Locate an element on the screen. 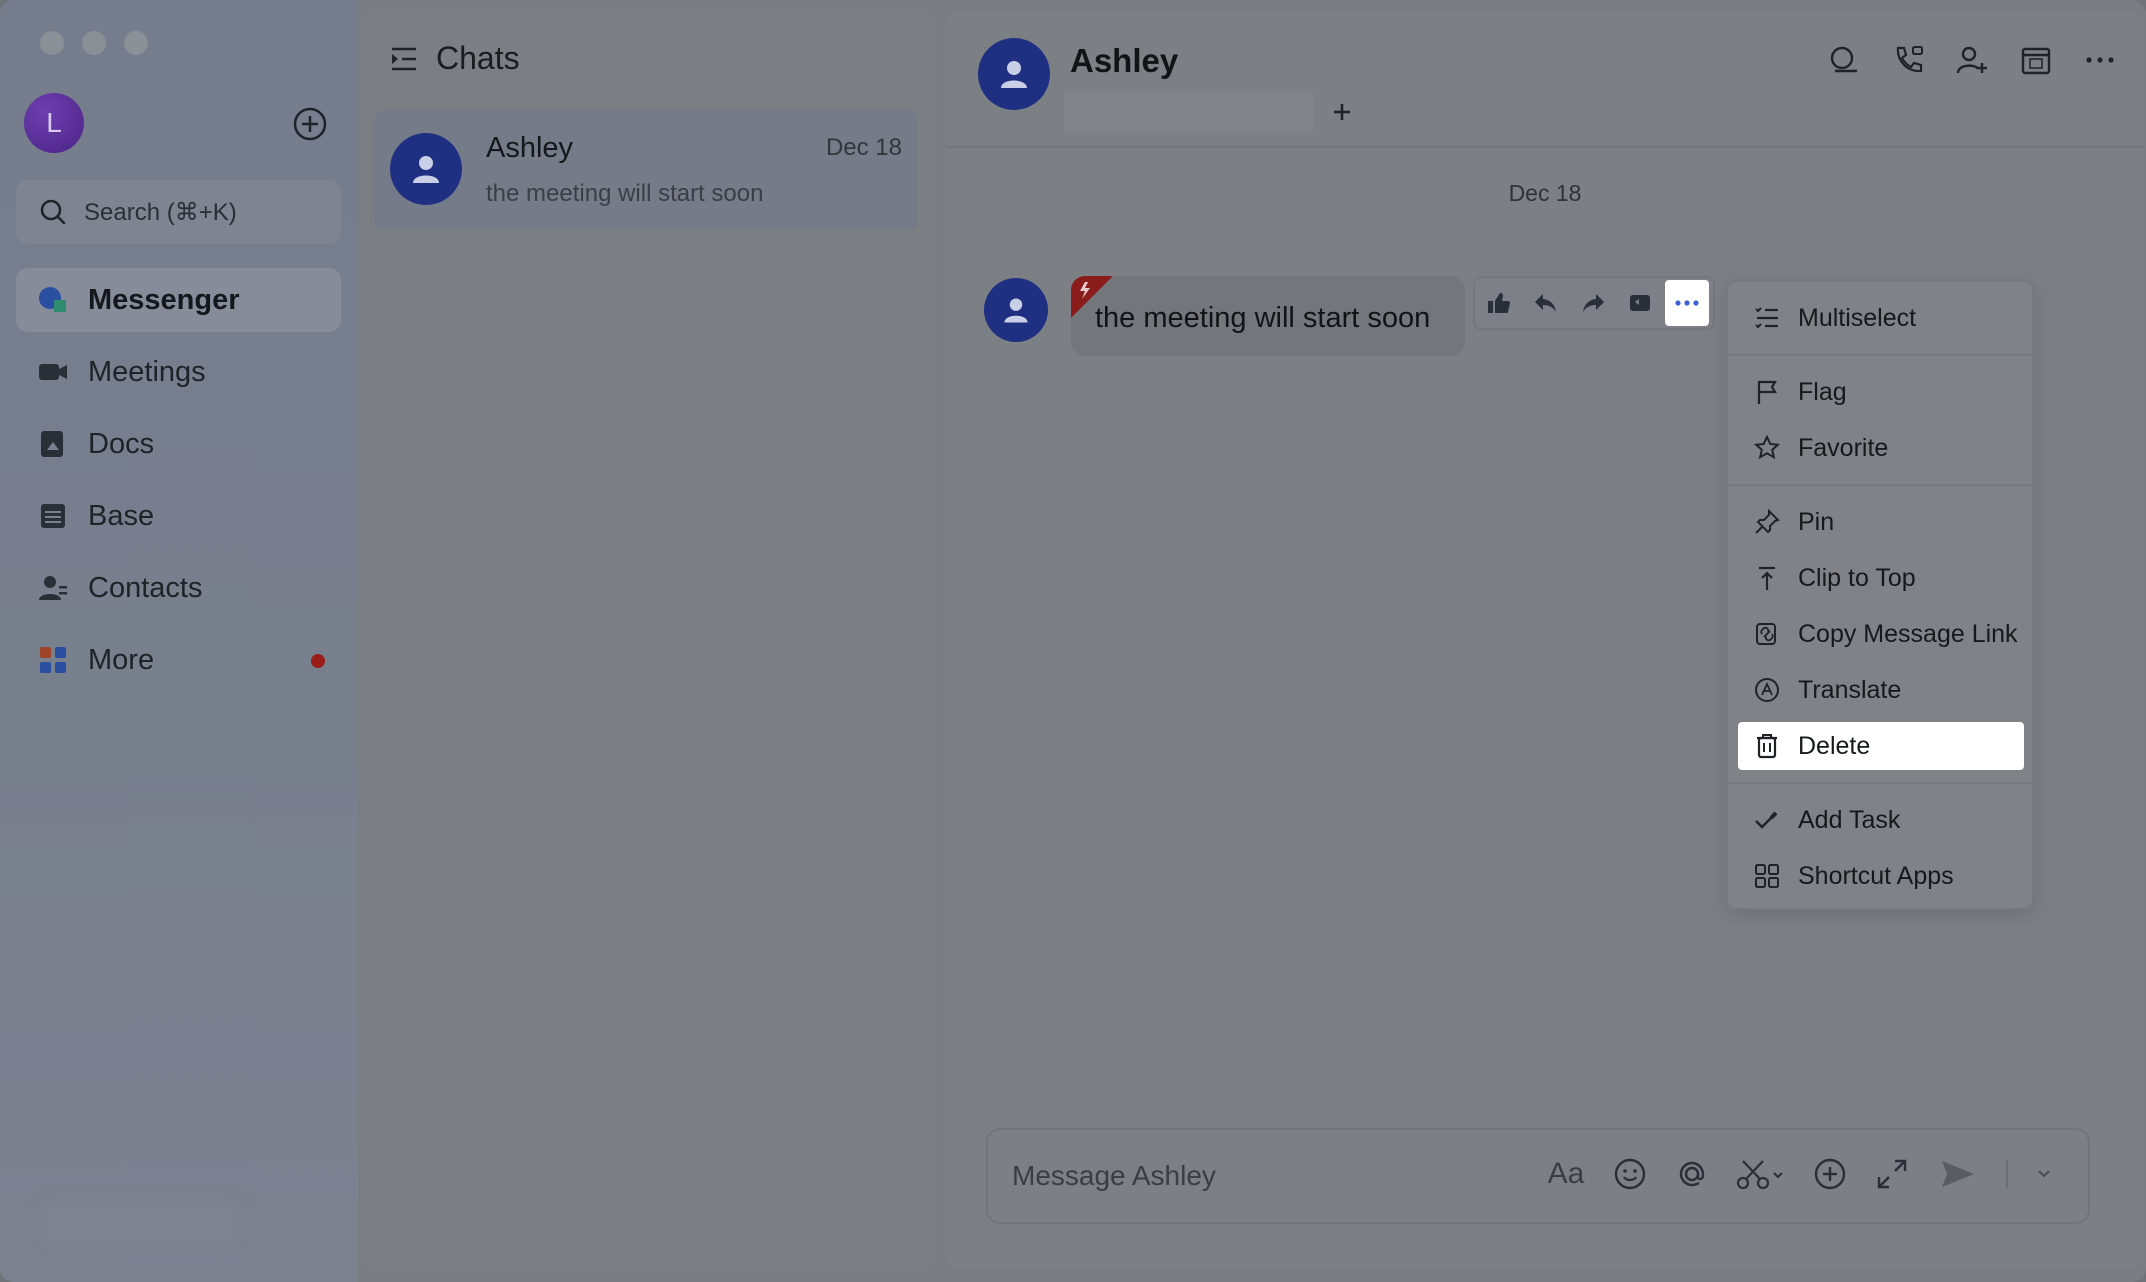 The image size is (2146, 1282). message-composer: Message Ashley Aa is located at coordinates (1538, 1176).